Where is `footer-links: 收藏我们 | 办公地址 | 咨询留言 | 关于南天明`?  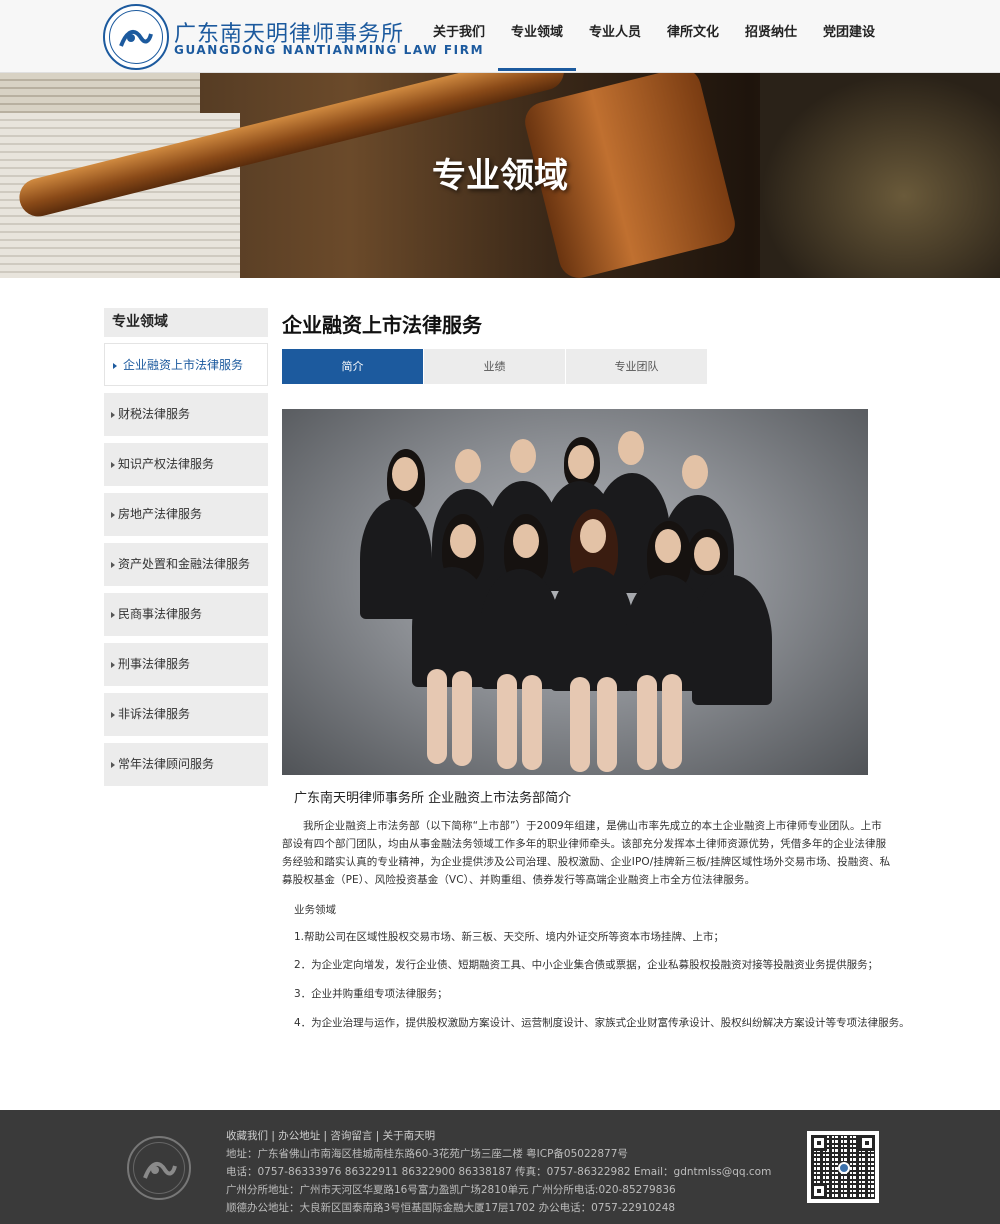
footer-links: 收藏我们 | 办公地址 | 咨询留言 | 关于南天明 is located at coordinates (330, 1135).